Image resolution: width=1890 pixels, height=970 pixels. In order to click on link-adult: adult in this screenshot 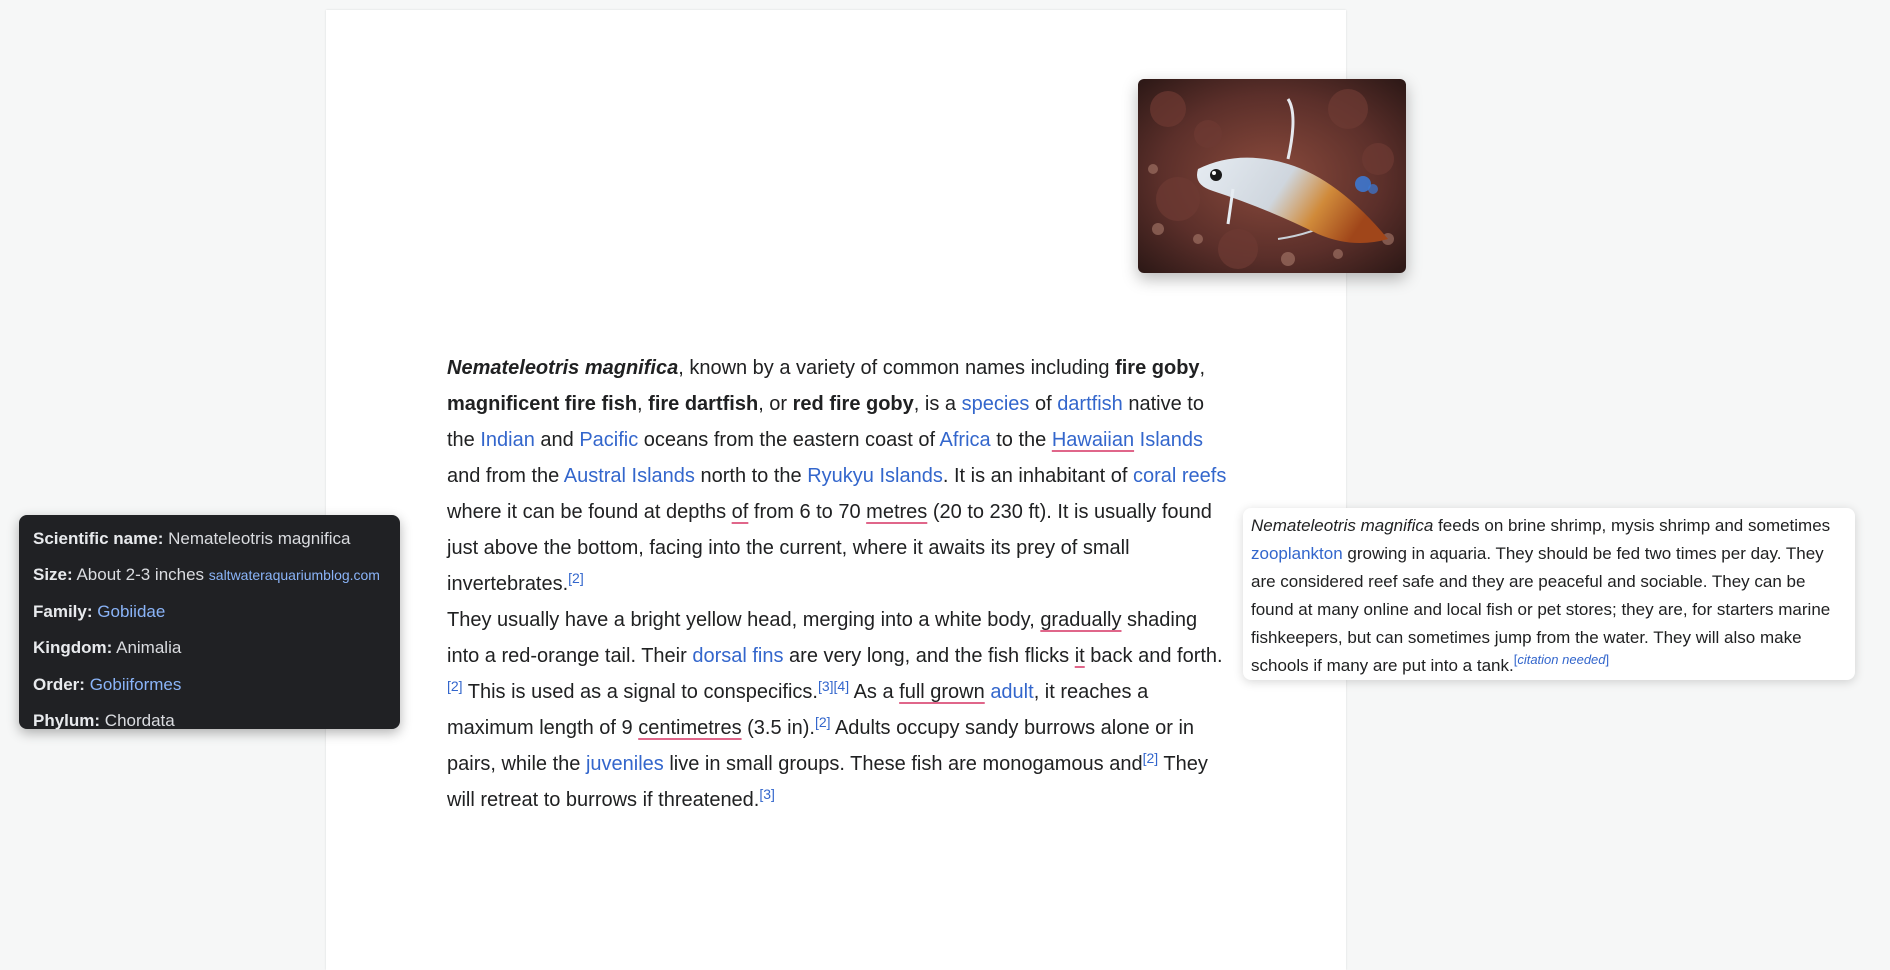, I will do `click(1011, 692)`.